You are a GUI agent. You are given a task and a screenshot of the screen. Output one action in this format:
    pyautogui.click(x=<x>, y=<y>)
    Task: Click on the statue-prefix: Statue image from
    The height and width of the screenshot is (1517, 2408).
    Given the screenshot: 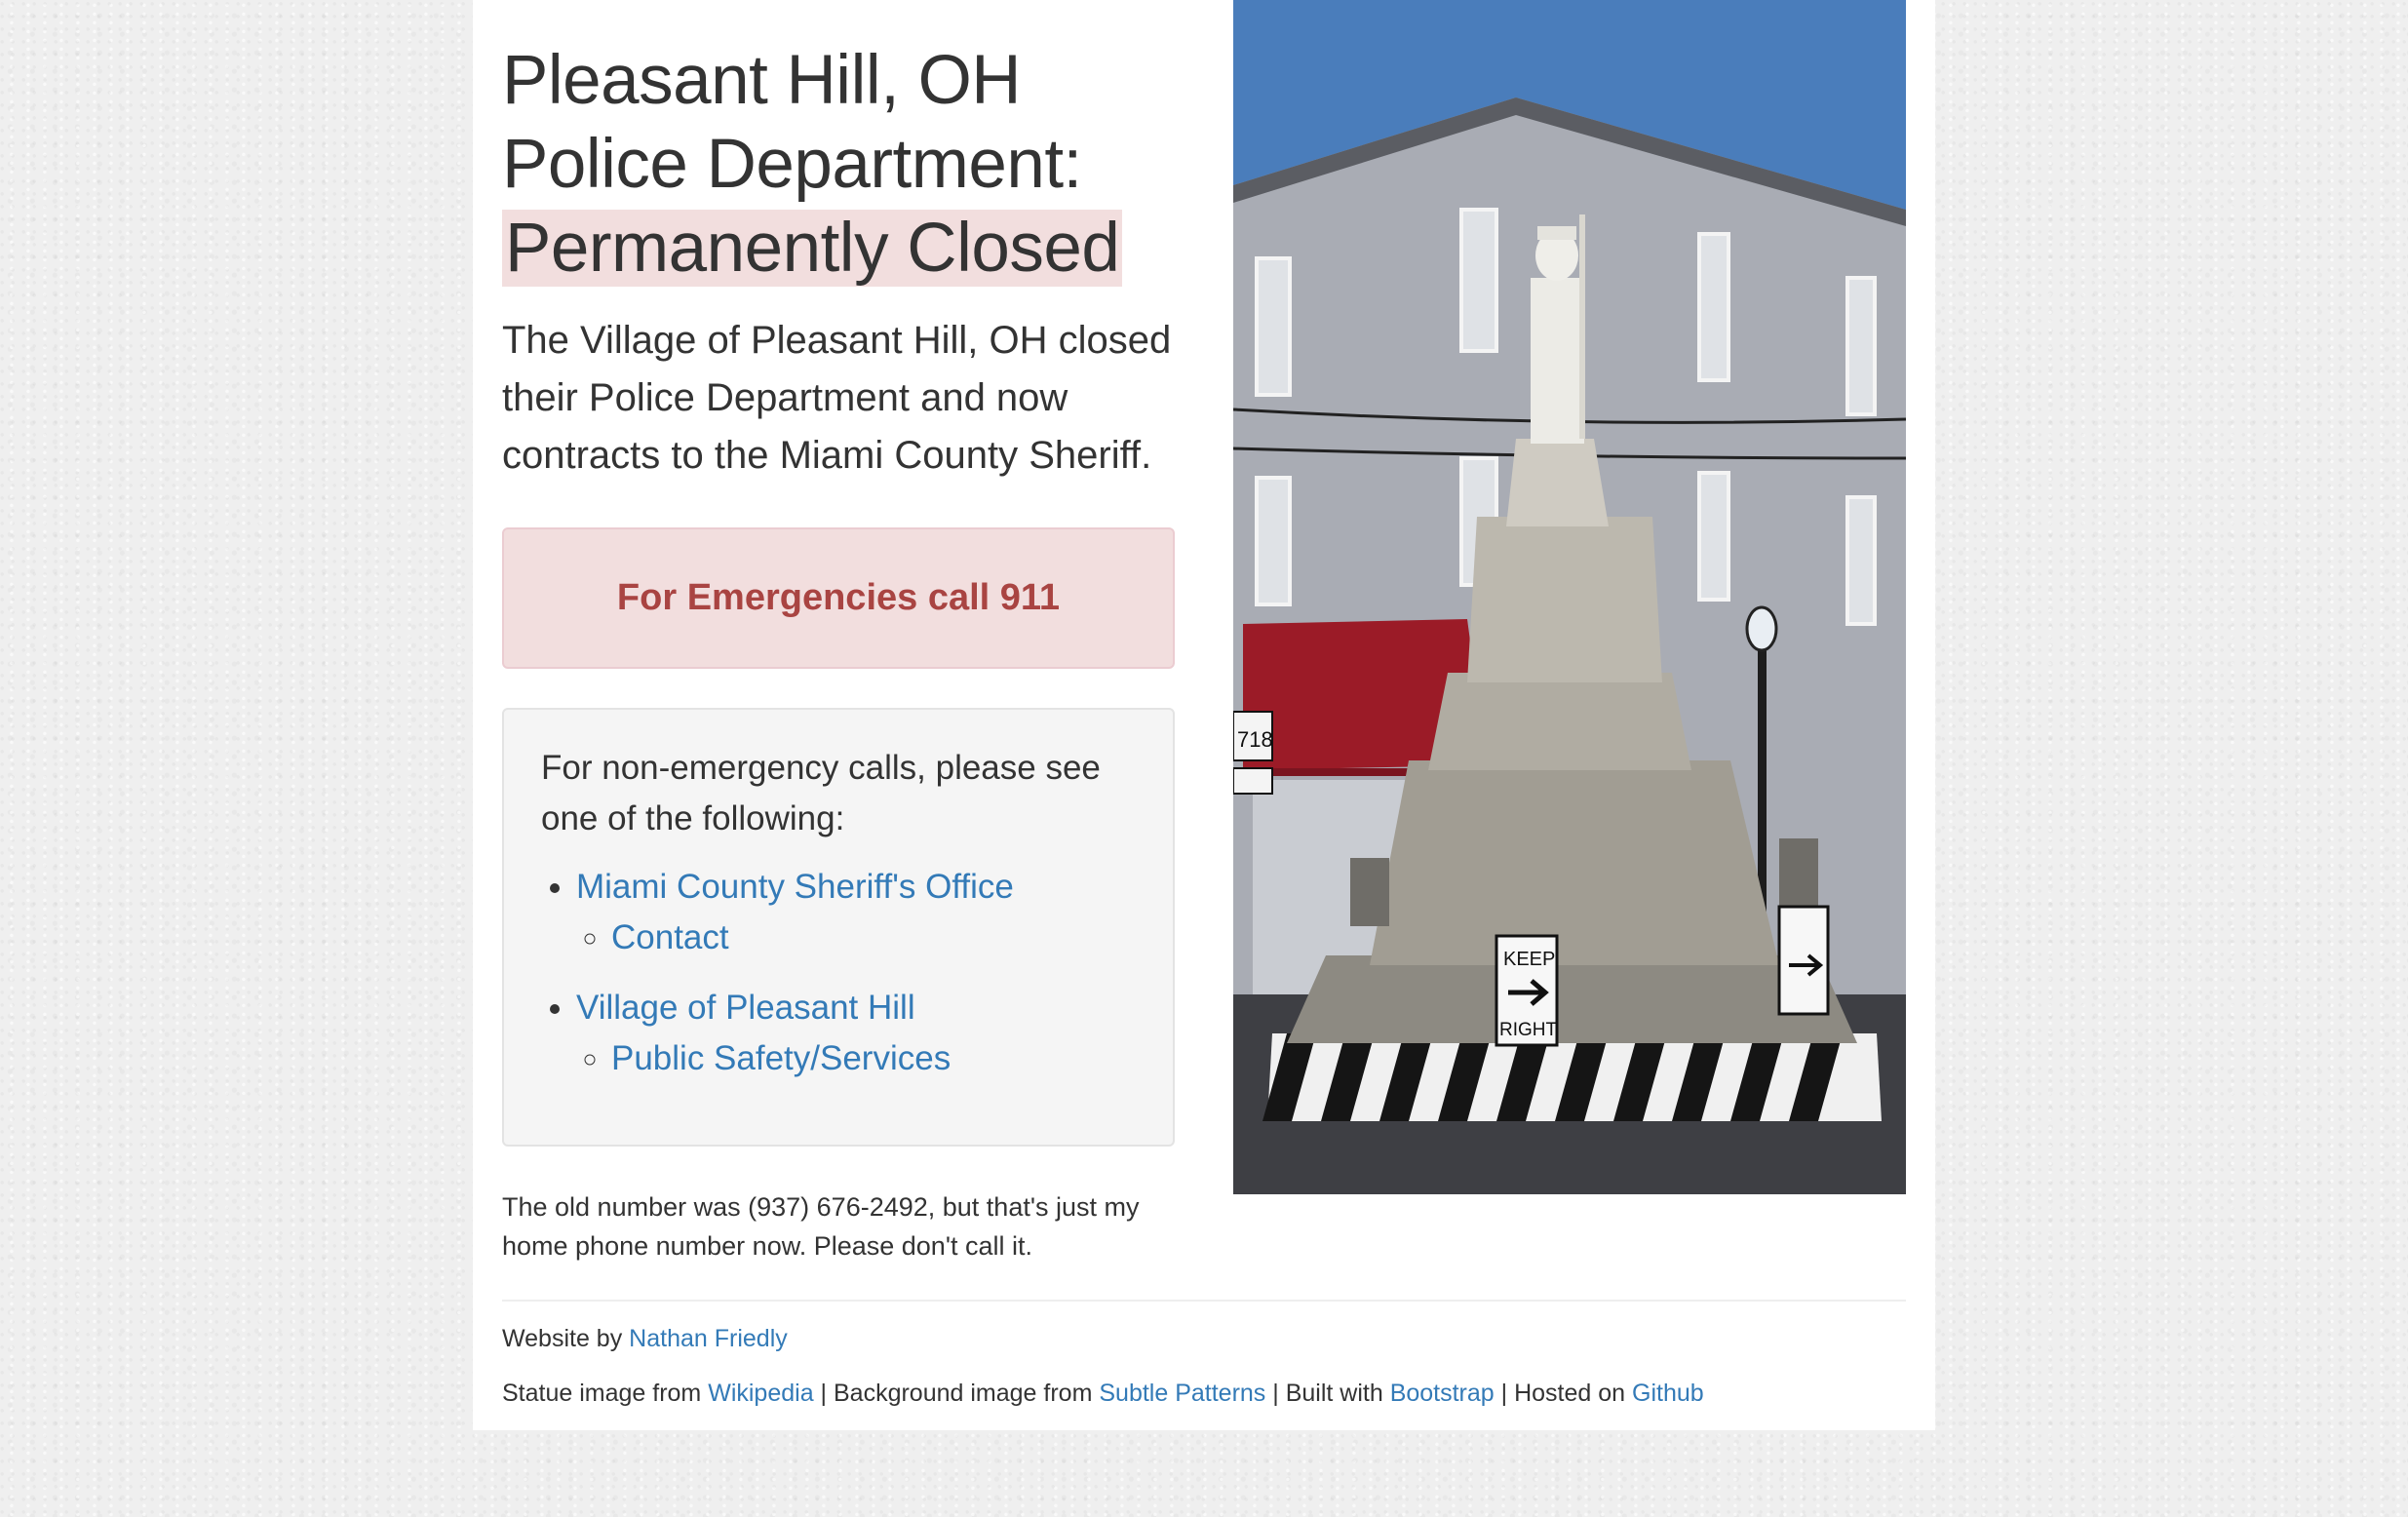 What is the action you would take?
    pyautogui.click(x=602, y=1393)
    